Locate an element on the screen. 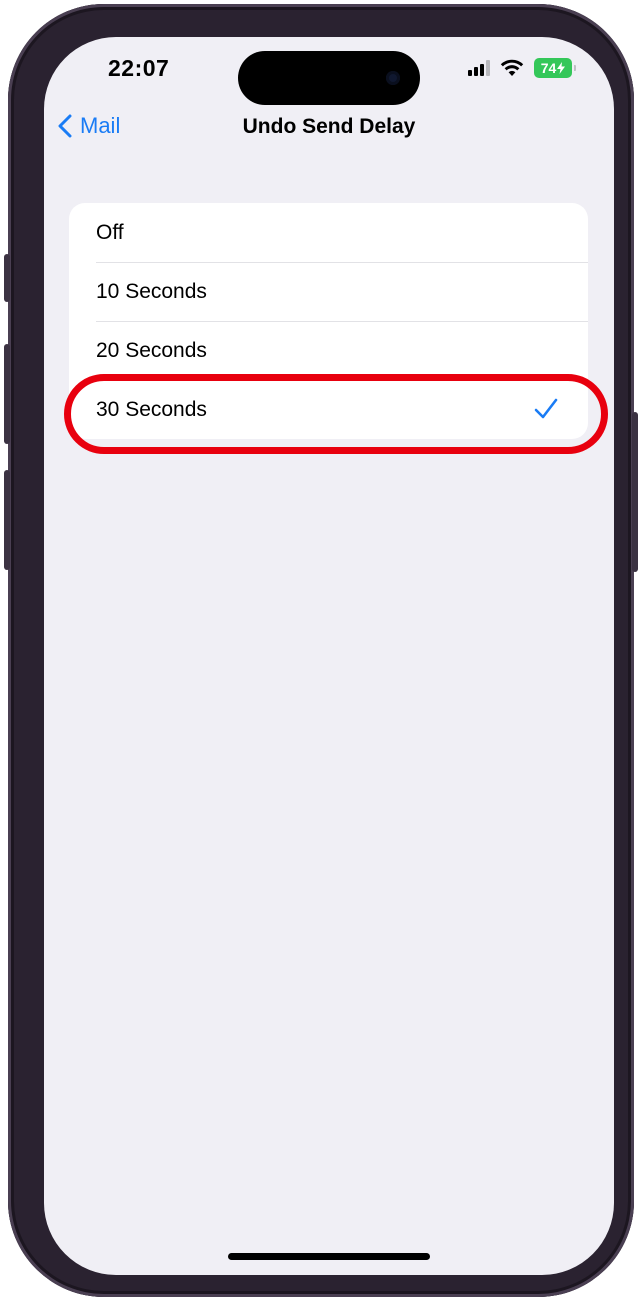 This screenshot has height=1301, width=642. option-label: Off is located at coordinates (110, 232).